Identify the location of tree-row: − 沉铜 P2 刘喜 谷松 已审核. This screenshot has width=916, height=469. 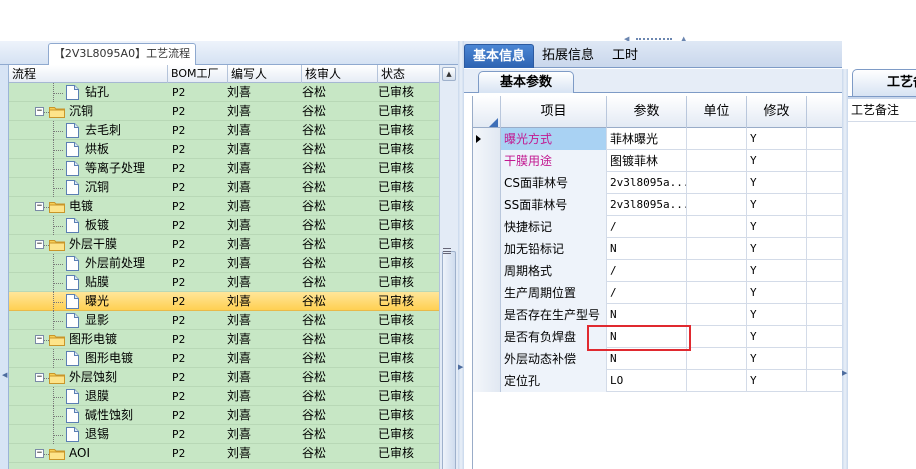
(224, 111).